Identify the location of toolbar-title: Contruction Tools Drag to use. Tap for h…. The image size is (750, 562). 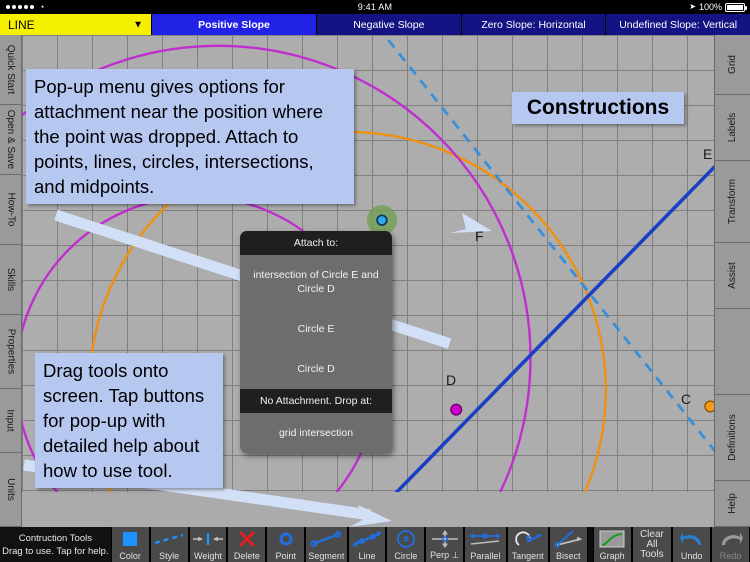
(55, 544).